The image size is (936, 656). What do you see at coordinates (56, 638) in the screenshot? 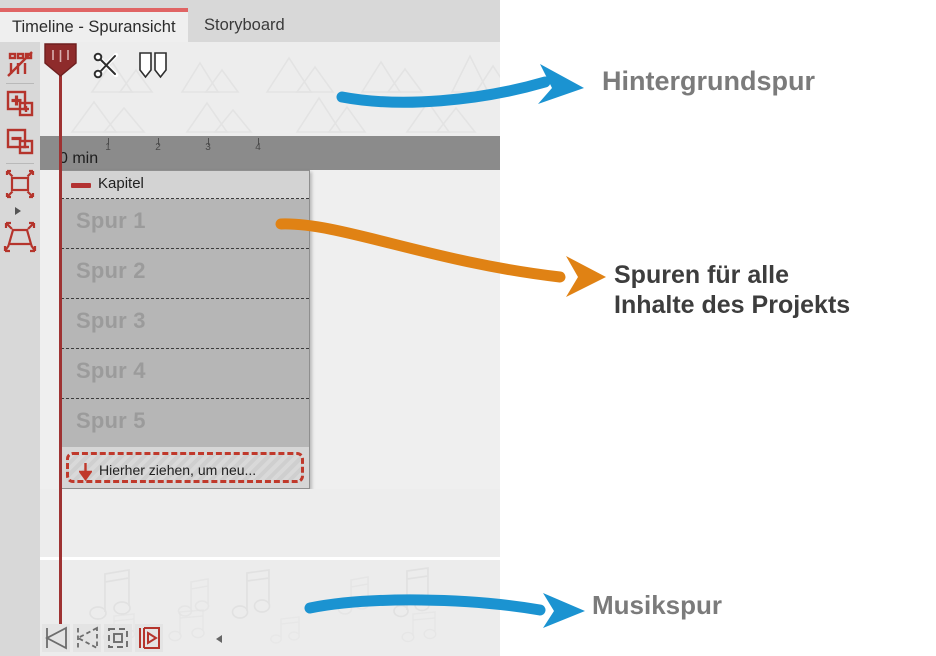
I see `skip-to-start-icon` at bounding box center [56, 638].